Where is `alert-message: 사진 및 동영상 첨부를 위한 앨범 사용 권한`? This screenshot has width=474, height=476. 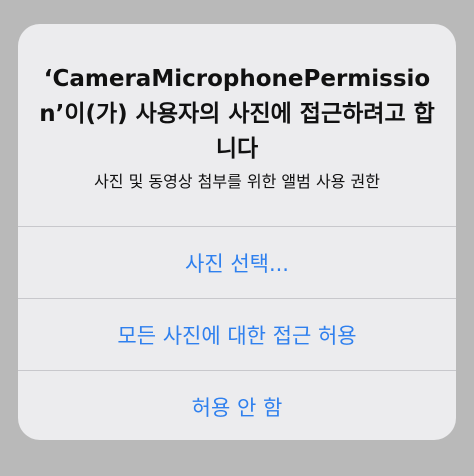 alert-message: 사진 및 동영상 첨부를 위한 앨범 사용 권한 is located at coordinates (237, 181).